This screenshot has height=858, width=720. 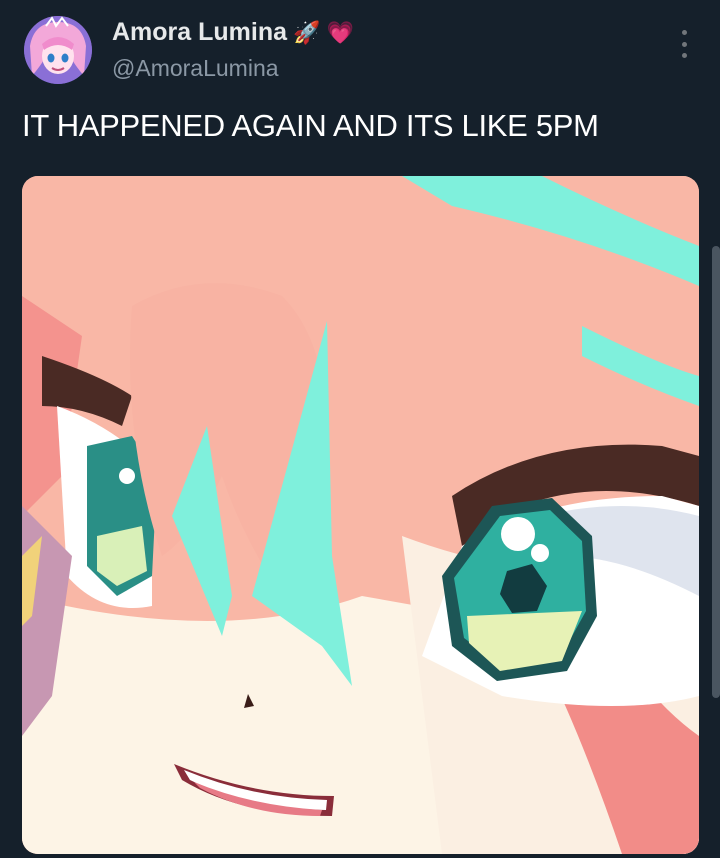 I want to click on heart-icon: 💗, so click(x=340, y=32).